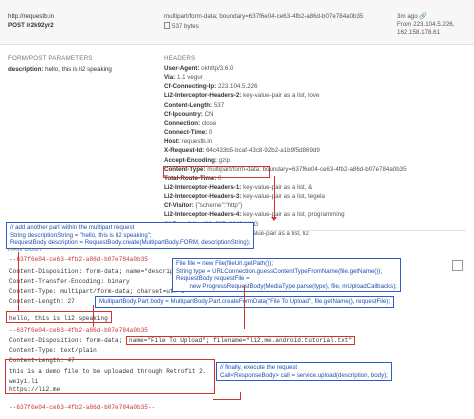 This screenshot has height=419, width=474. I want to click on header-row: Connection: close, so click(190, 123).